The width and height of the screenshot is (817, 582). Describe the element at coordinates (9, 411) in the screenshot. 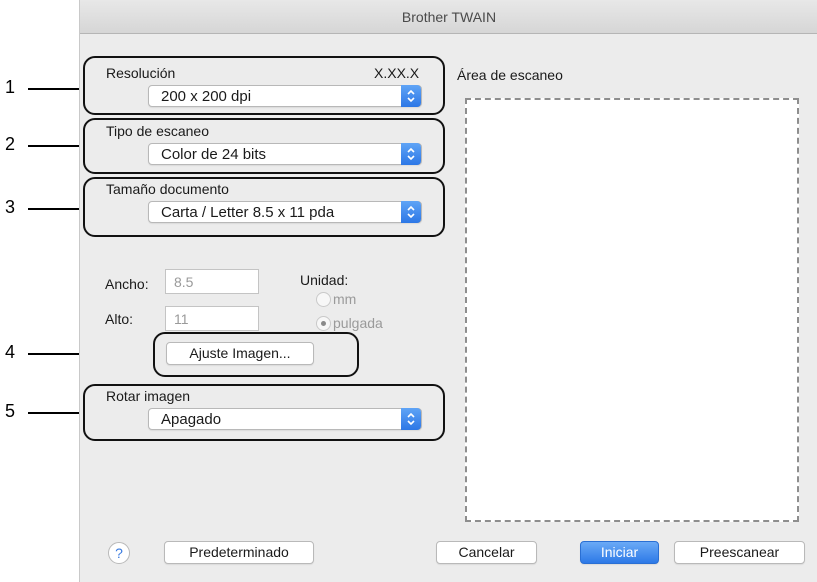

I see `callout-5: 5` at that location.